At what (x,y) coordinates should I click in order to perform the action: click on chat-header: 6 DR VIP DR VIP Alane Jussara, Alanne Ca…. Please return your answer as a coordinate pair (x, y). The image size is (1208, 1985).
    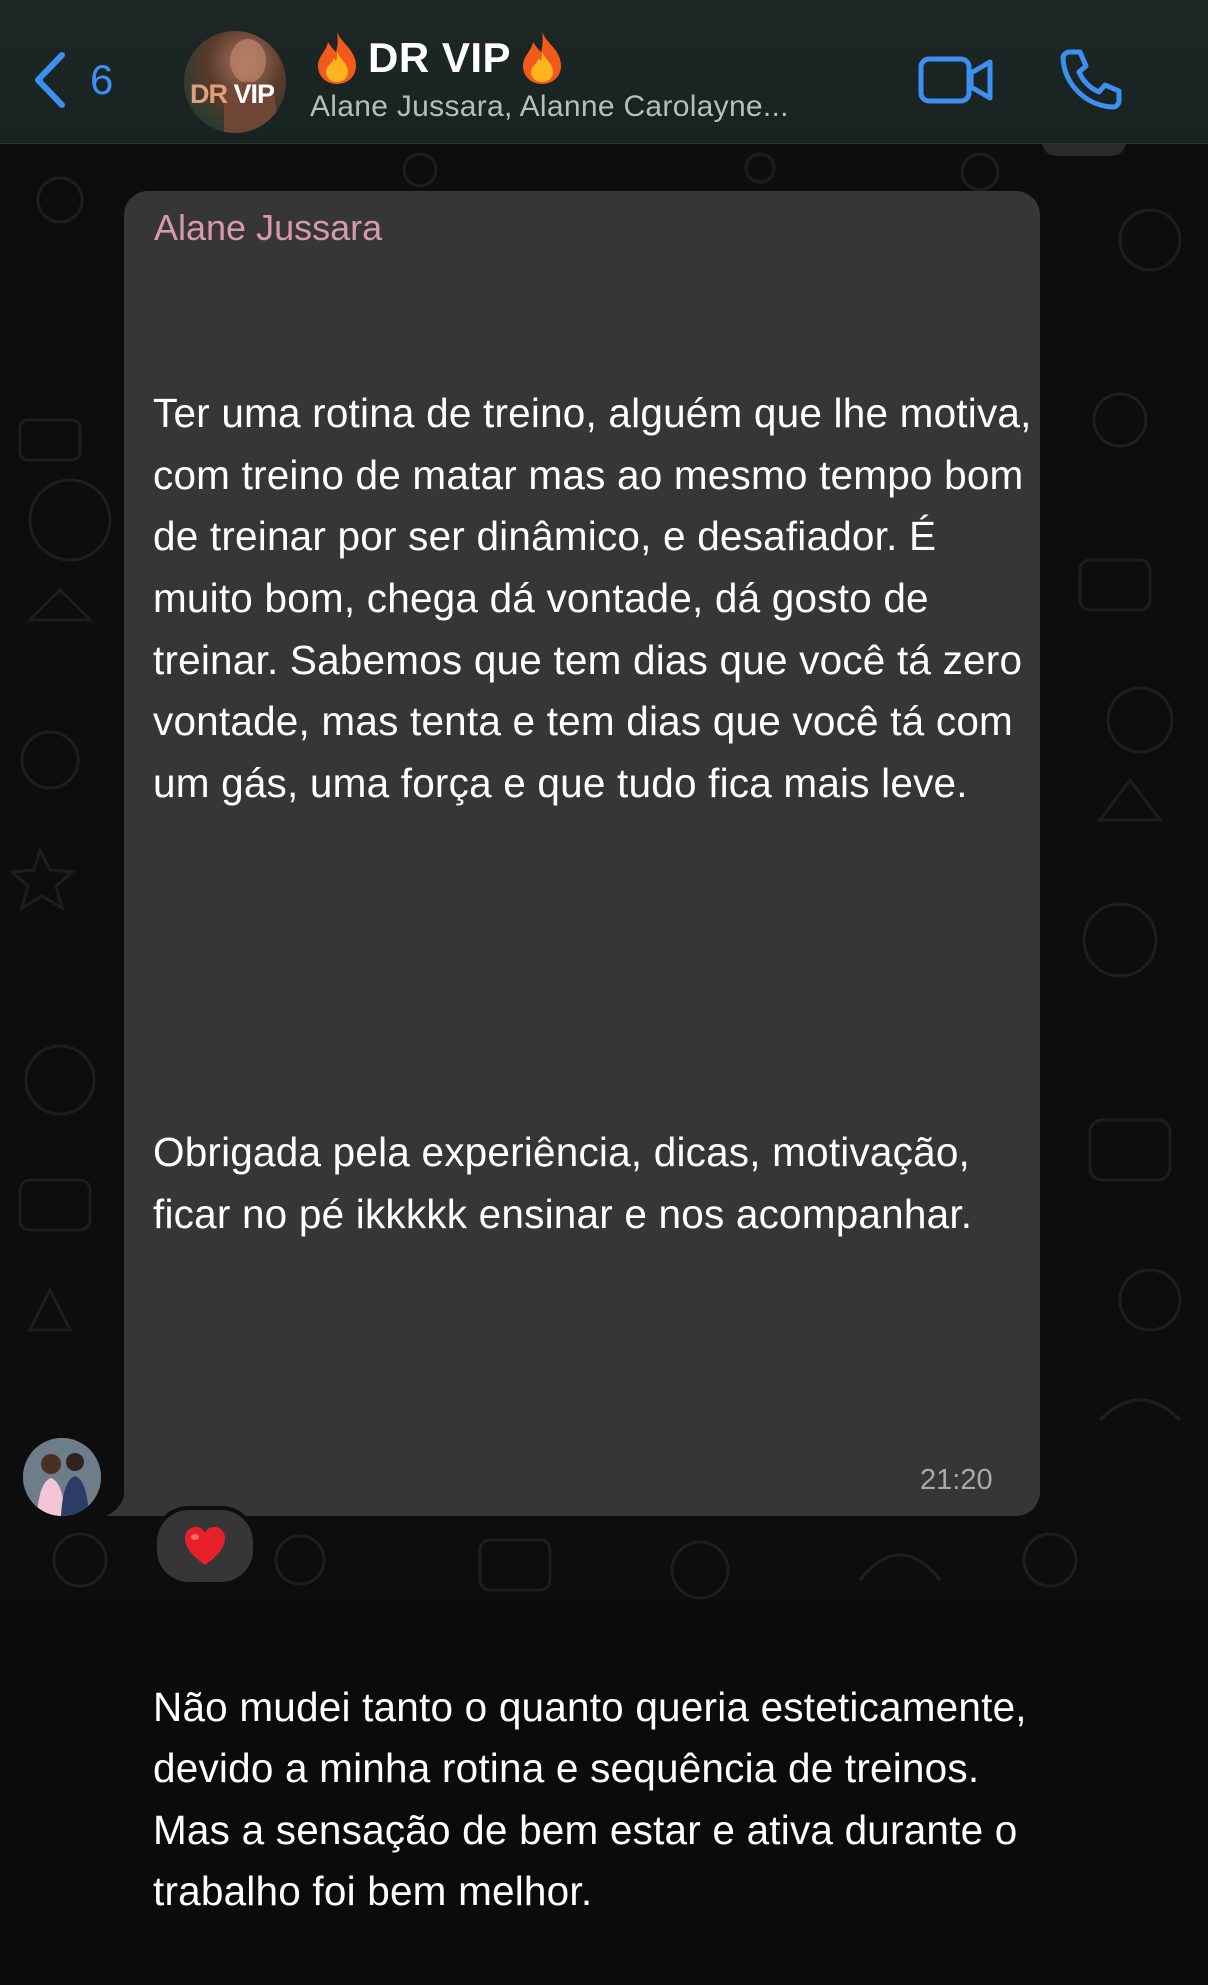
    Looking at the image, I should click on (604, 72).